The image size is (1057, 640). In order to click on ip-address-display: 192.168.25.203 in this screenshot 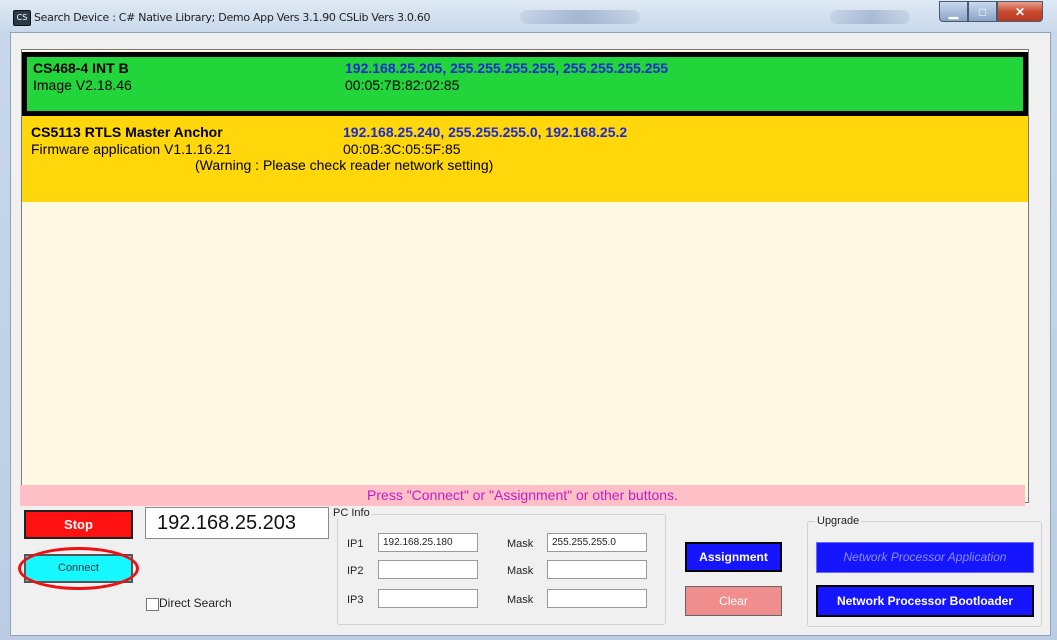, I will do `click(237, 523)`.